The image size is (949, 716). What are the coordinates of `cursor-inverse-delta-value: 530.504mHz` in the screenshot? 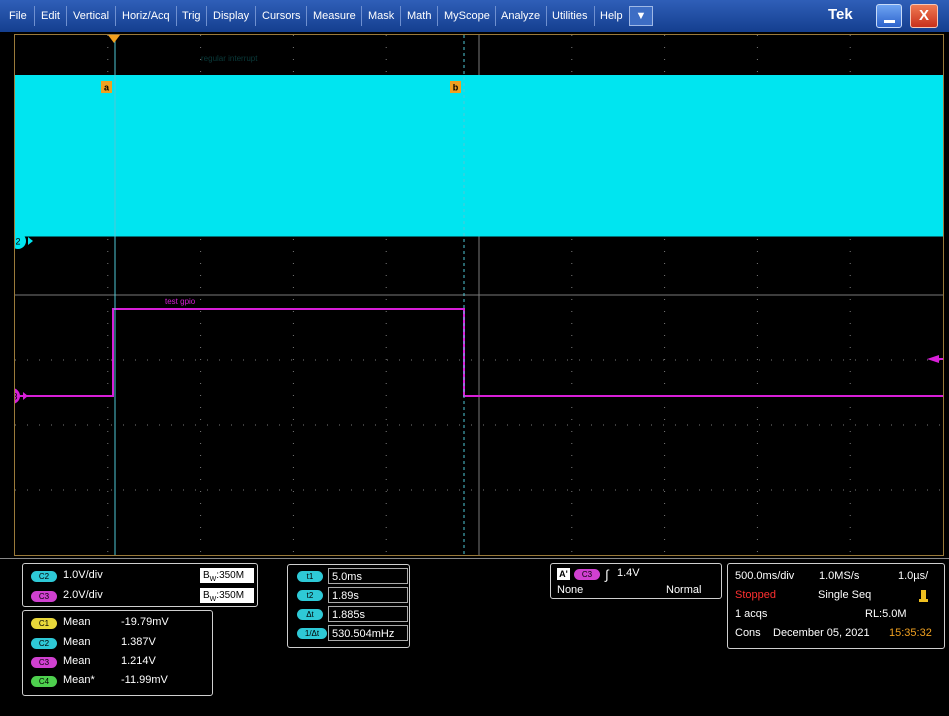 It's located at (368, 633).